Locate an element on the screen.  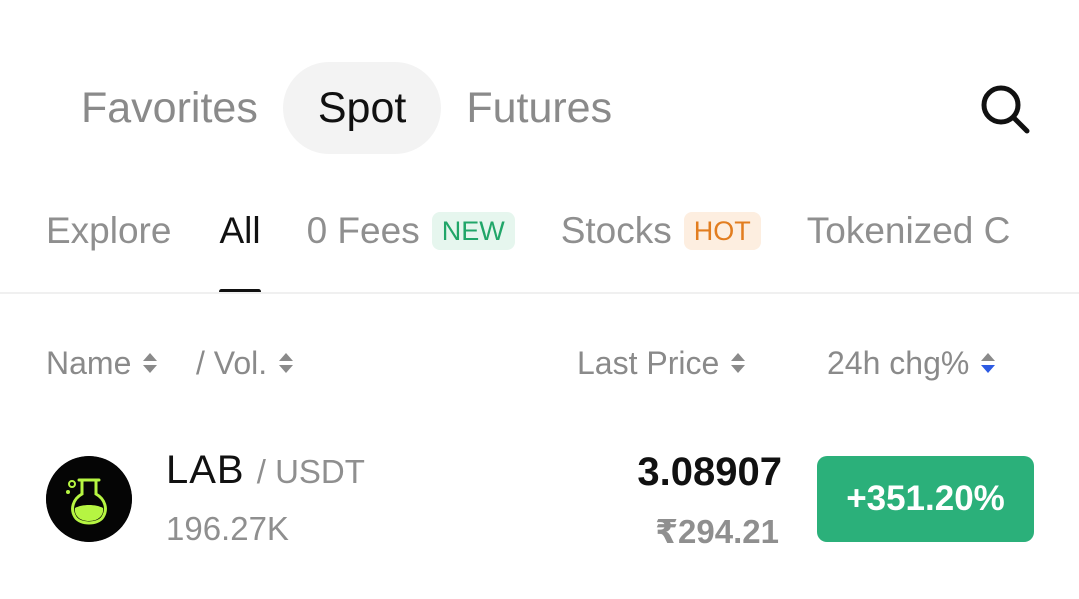
tab-label: Explore is located at coordinates (109, 230).